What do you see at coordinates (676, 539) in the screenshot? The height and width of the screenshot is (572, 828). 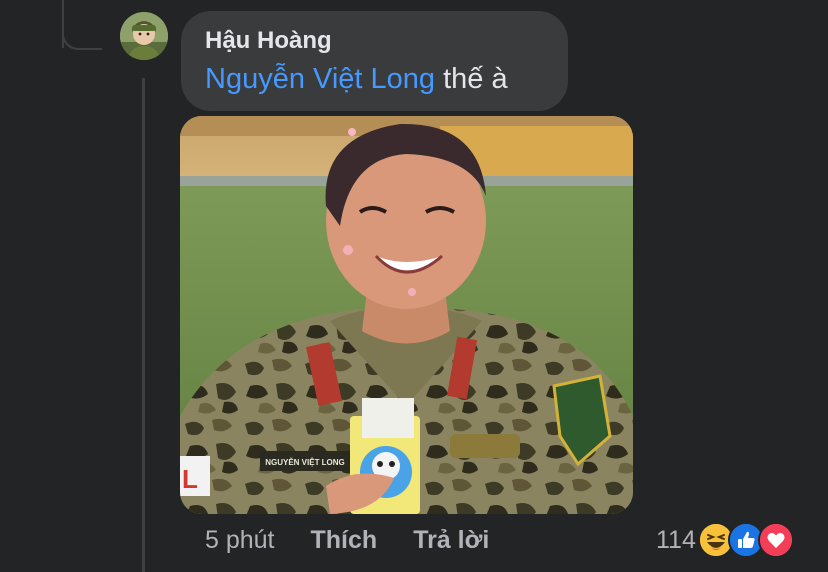 I see `reaction-count: 114` at bounding box center [676, 539].